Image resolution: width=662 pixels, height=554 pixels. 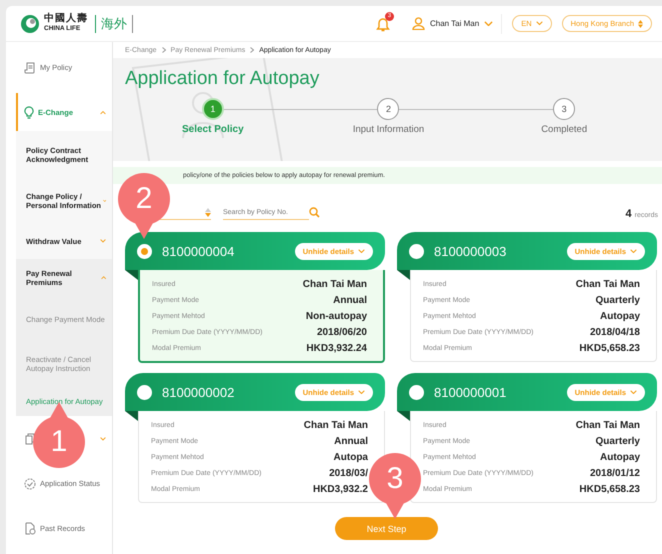 I want to click on policy-number: 8100000002, so click(x=199, y=392).